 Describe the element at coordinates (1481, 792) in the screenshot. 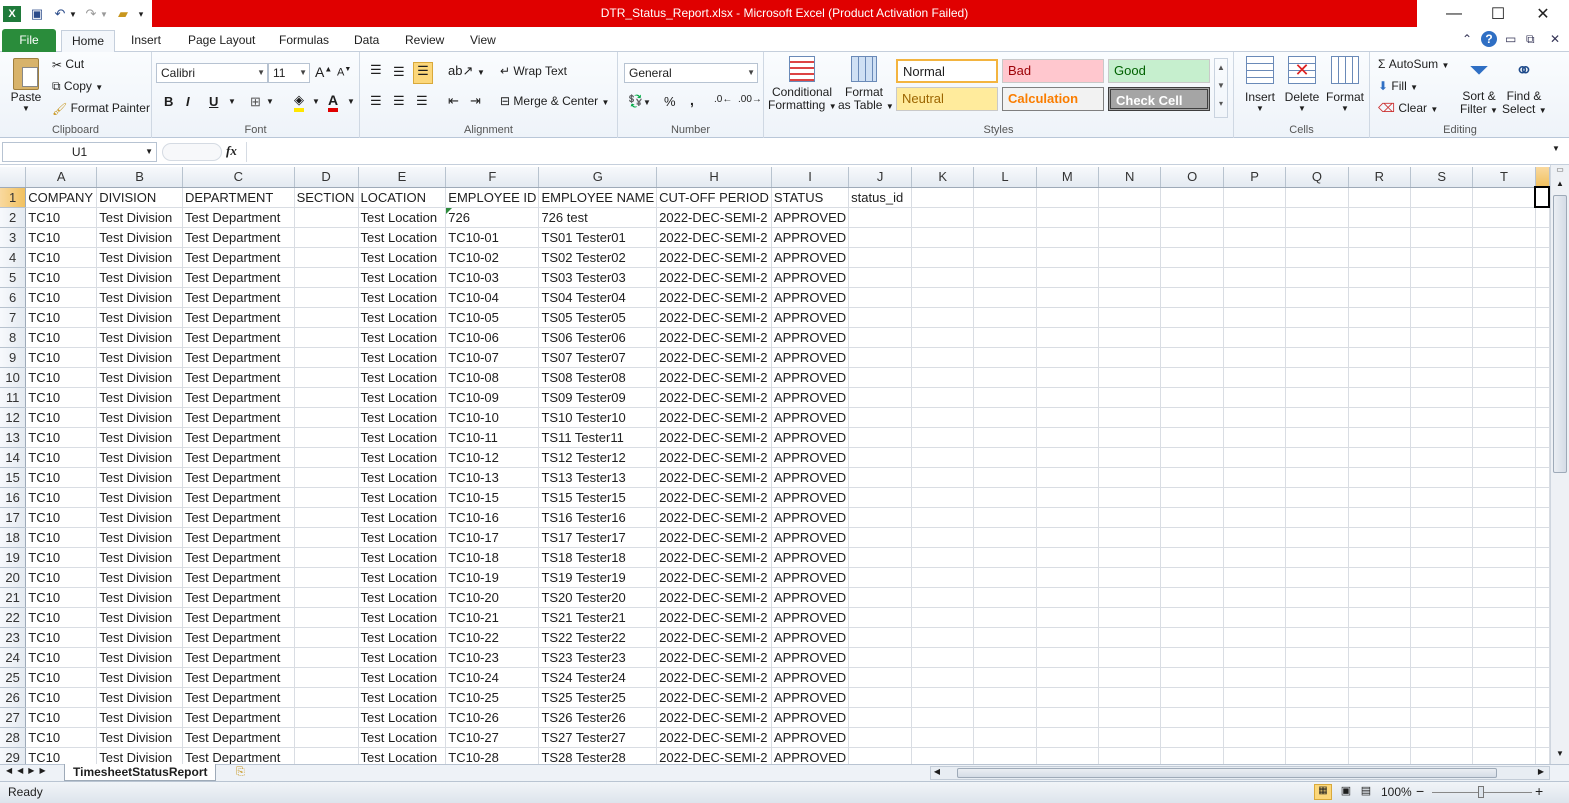

I see `zoom-slider-thumb` at that location.